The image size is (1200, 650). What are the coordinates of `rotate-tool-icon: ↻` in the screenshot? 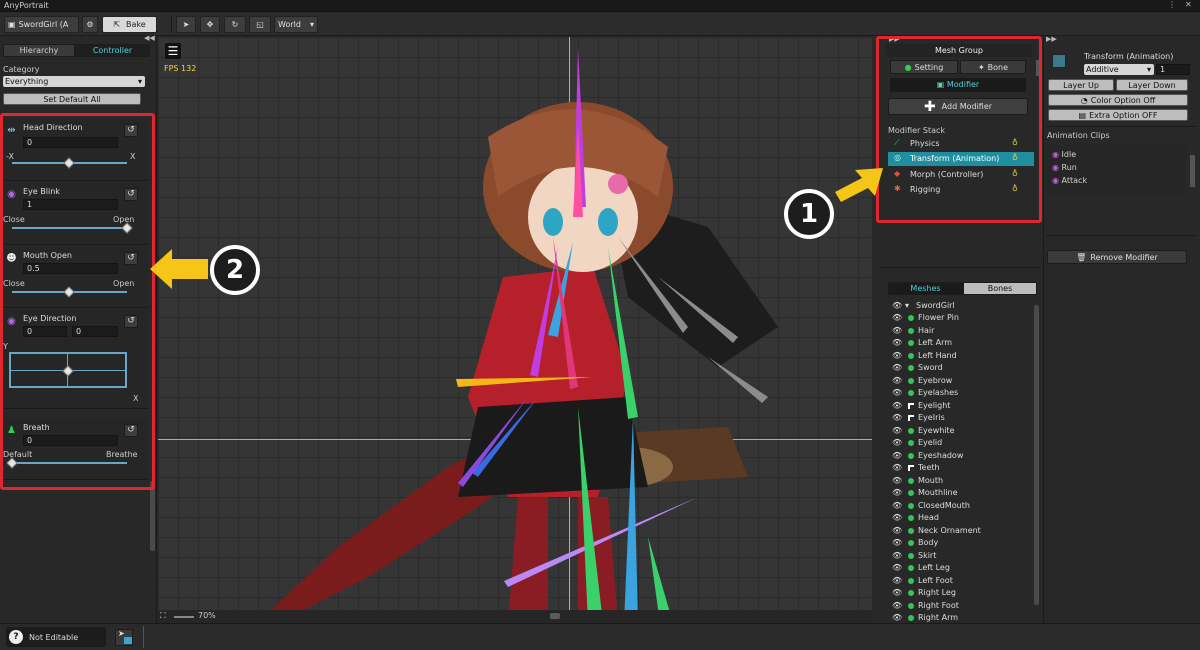 It's located at (235, 24).